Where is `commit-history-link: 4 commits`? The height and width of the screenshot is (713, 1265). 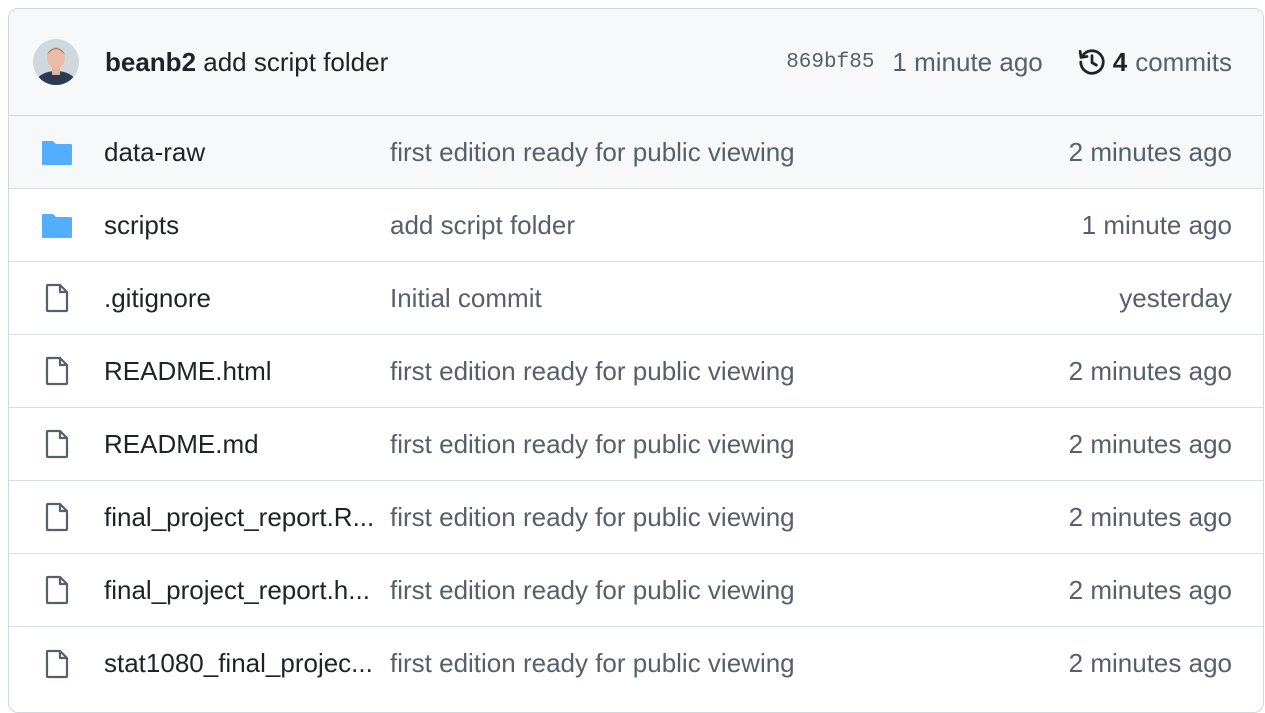 commit-history-link: 4 commits is located at coordinates (1154, 62).